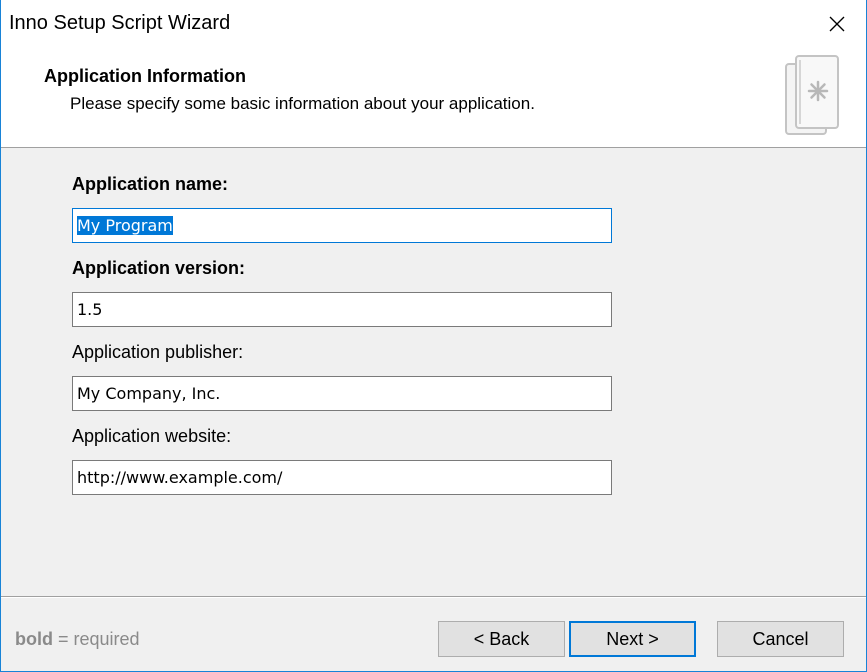 This screenshot has height=672, width=867. Describe the element at coordinates (152, 436) in the screenshot. I see `app-website-label: Application website:` at that location.